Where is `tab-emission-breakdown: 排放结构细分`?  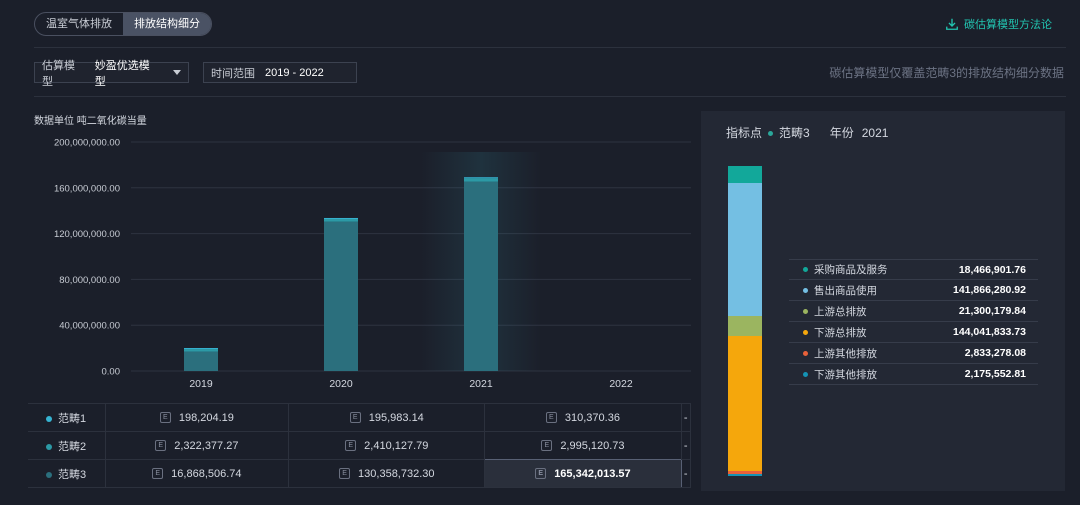 tab-emission-breakdown: 排放结构细分 is located at coordinates (167, 24).